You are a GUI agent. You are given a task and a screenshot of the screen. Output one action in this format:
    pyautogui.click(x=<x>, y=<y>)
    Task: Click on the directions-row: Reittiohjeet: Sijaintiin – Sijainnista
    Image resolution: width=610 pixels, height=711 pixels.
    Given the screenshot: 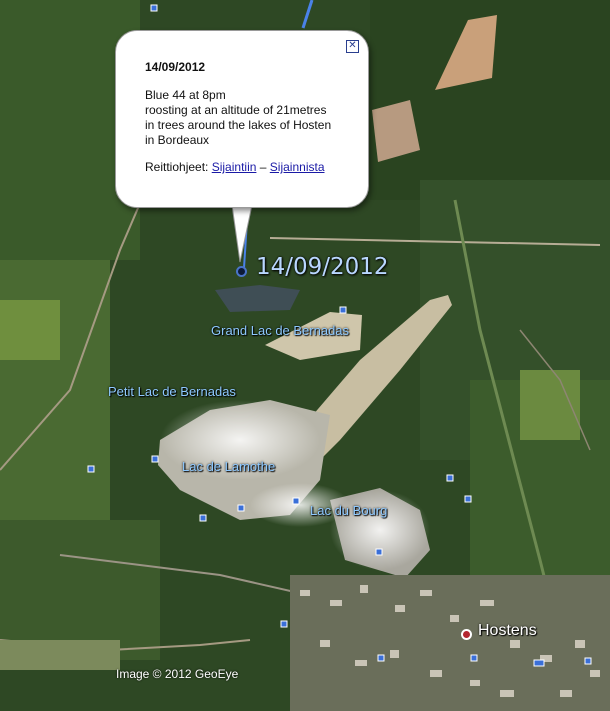 What is the action you would take?
    pyautogui.click(x=256, y=167)
    